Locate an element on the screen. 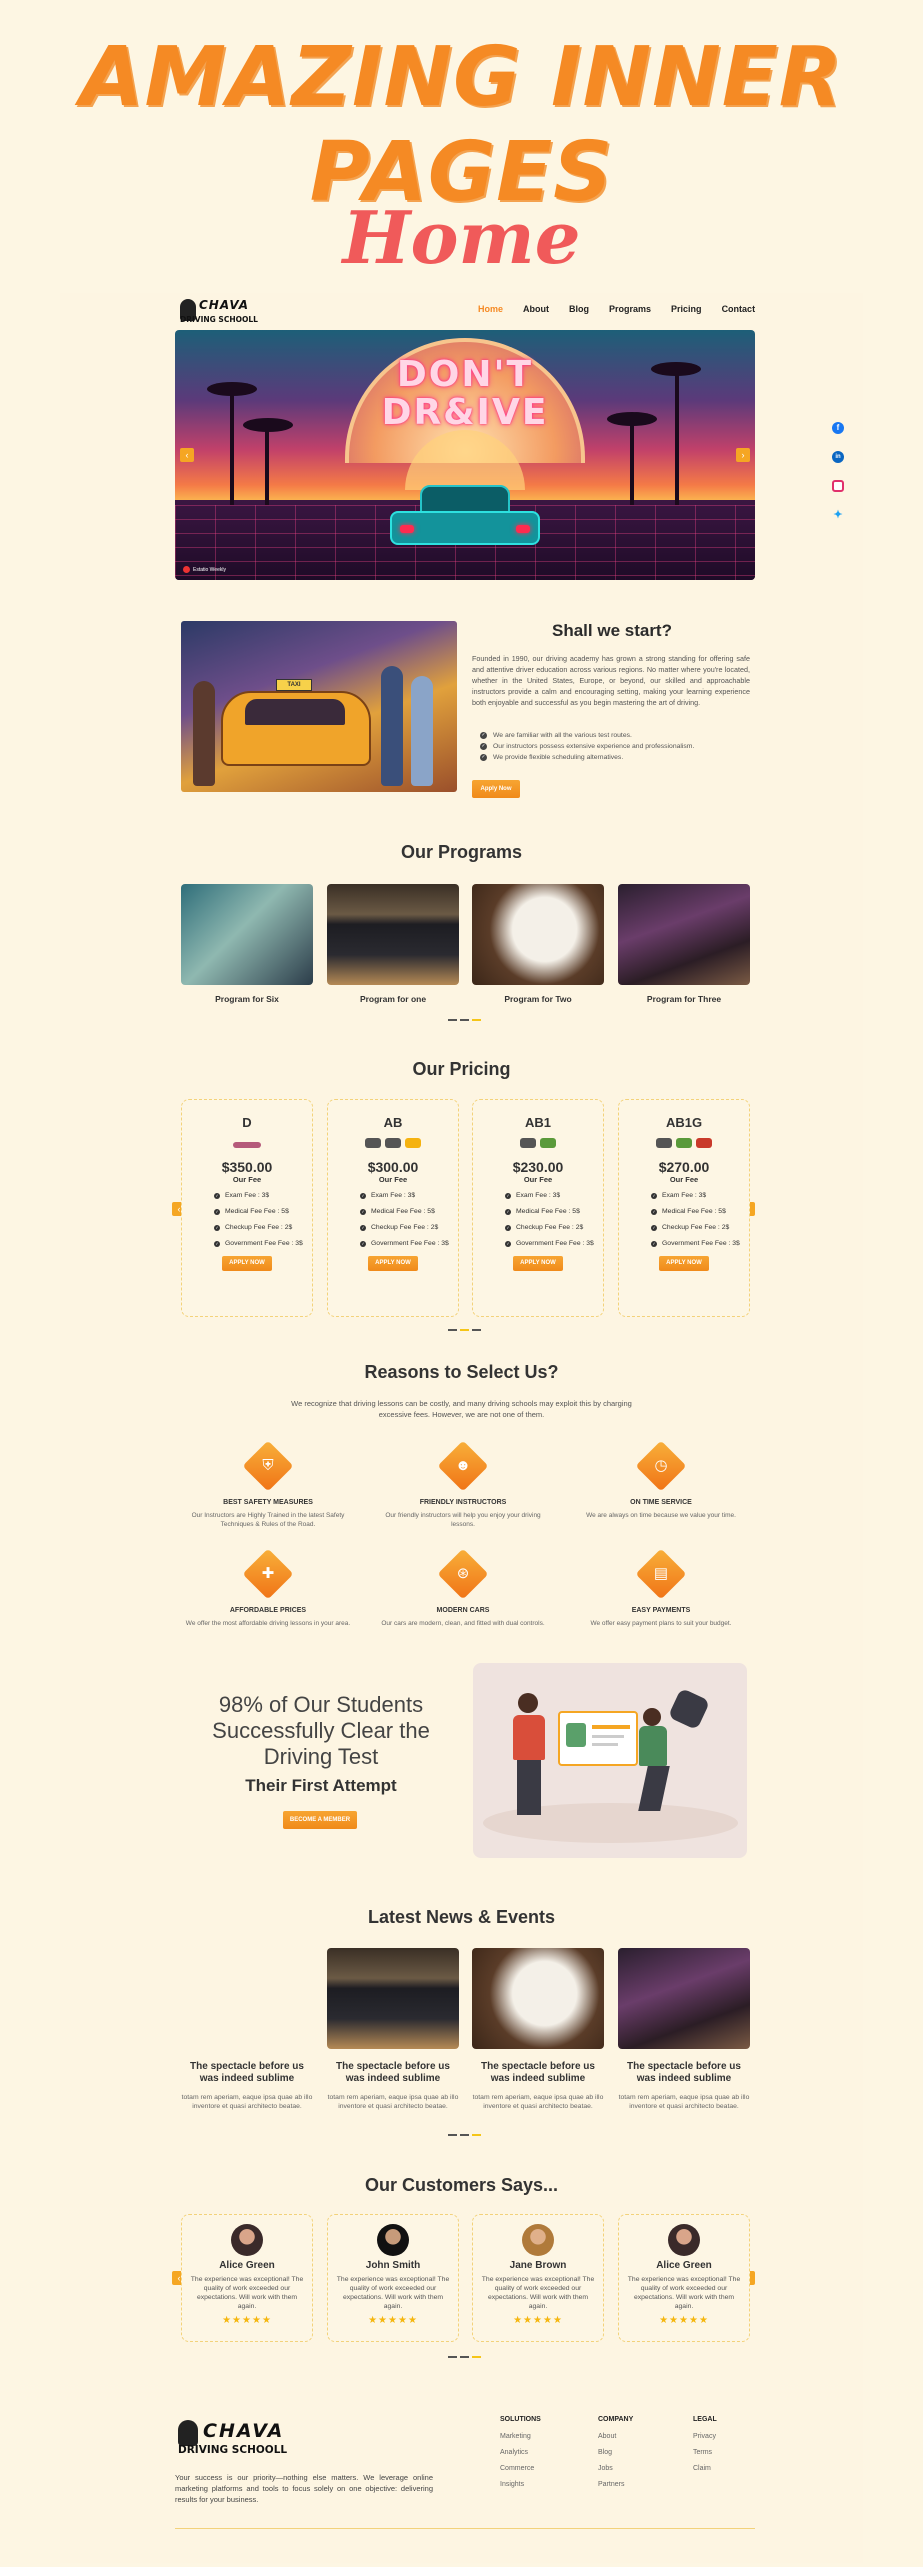 This screenshot has width=923, height=2567. linkedin-icon: in is located at coordinates (838, 457).